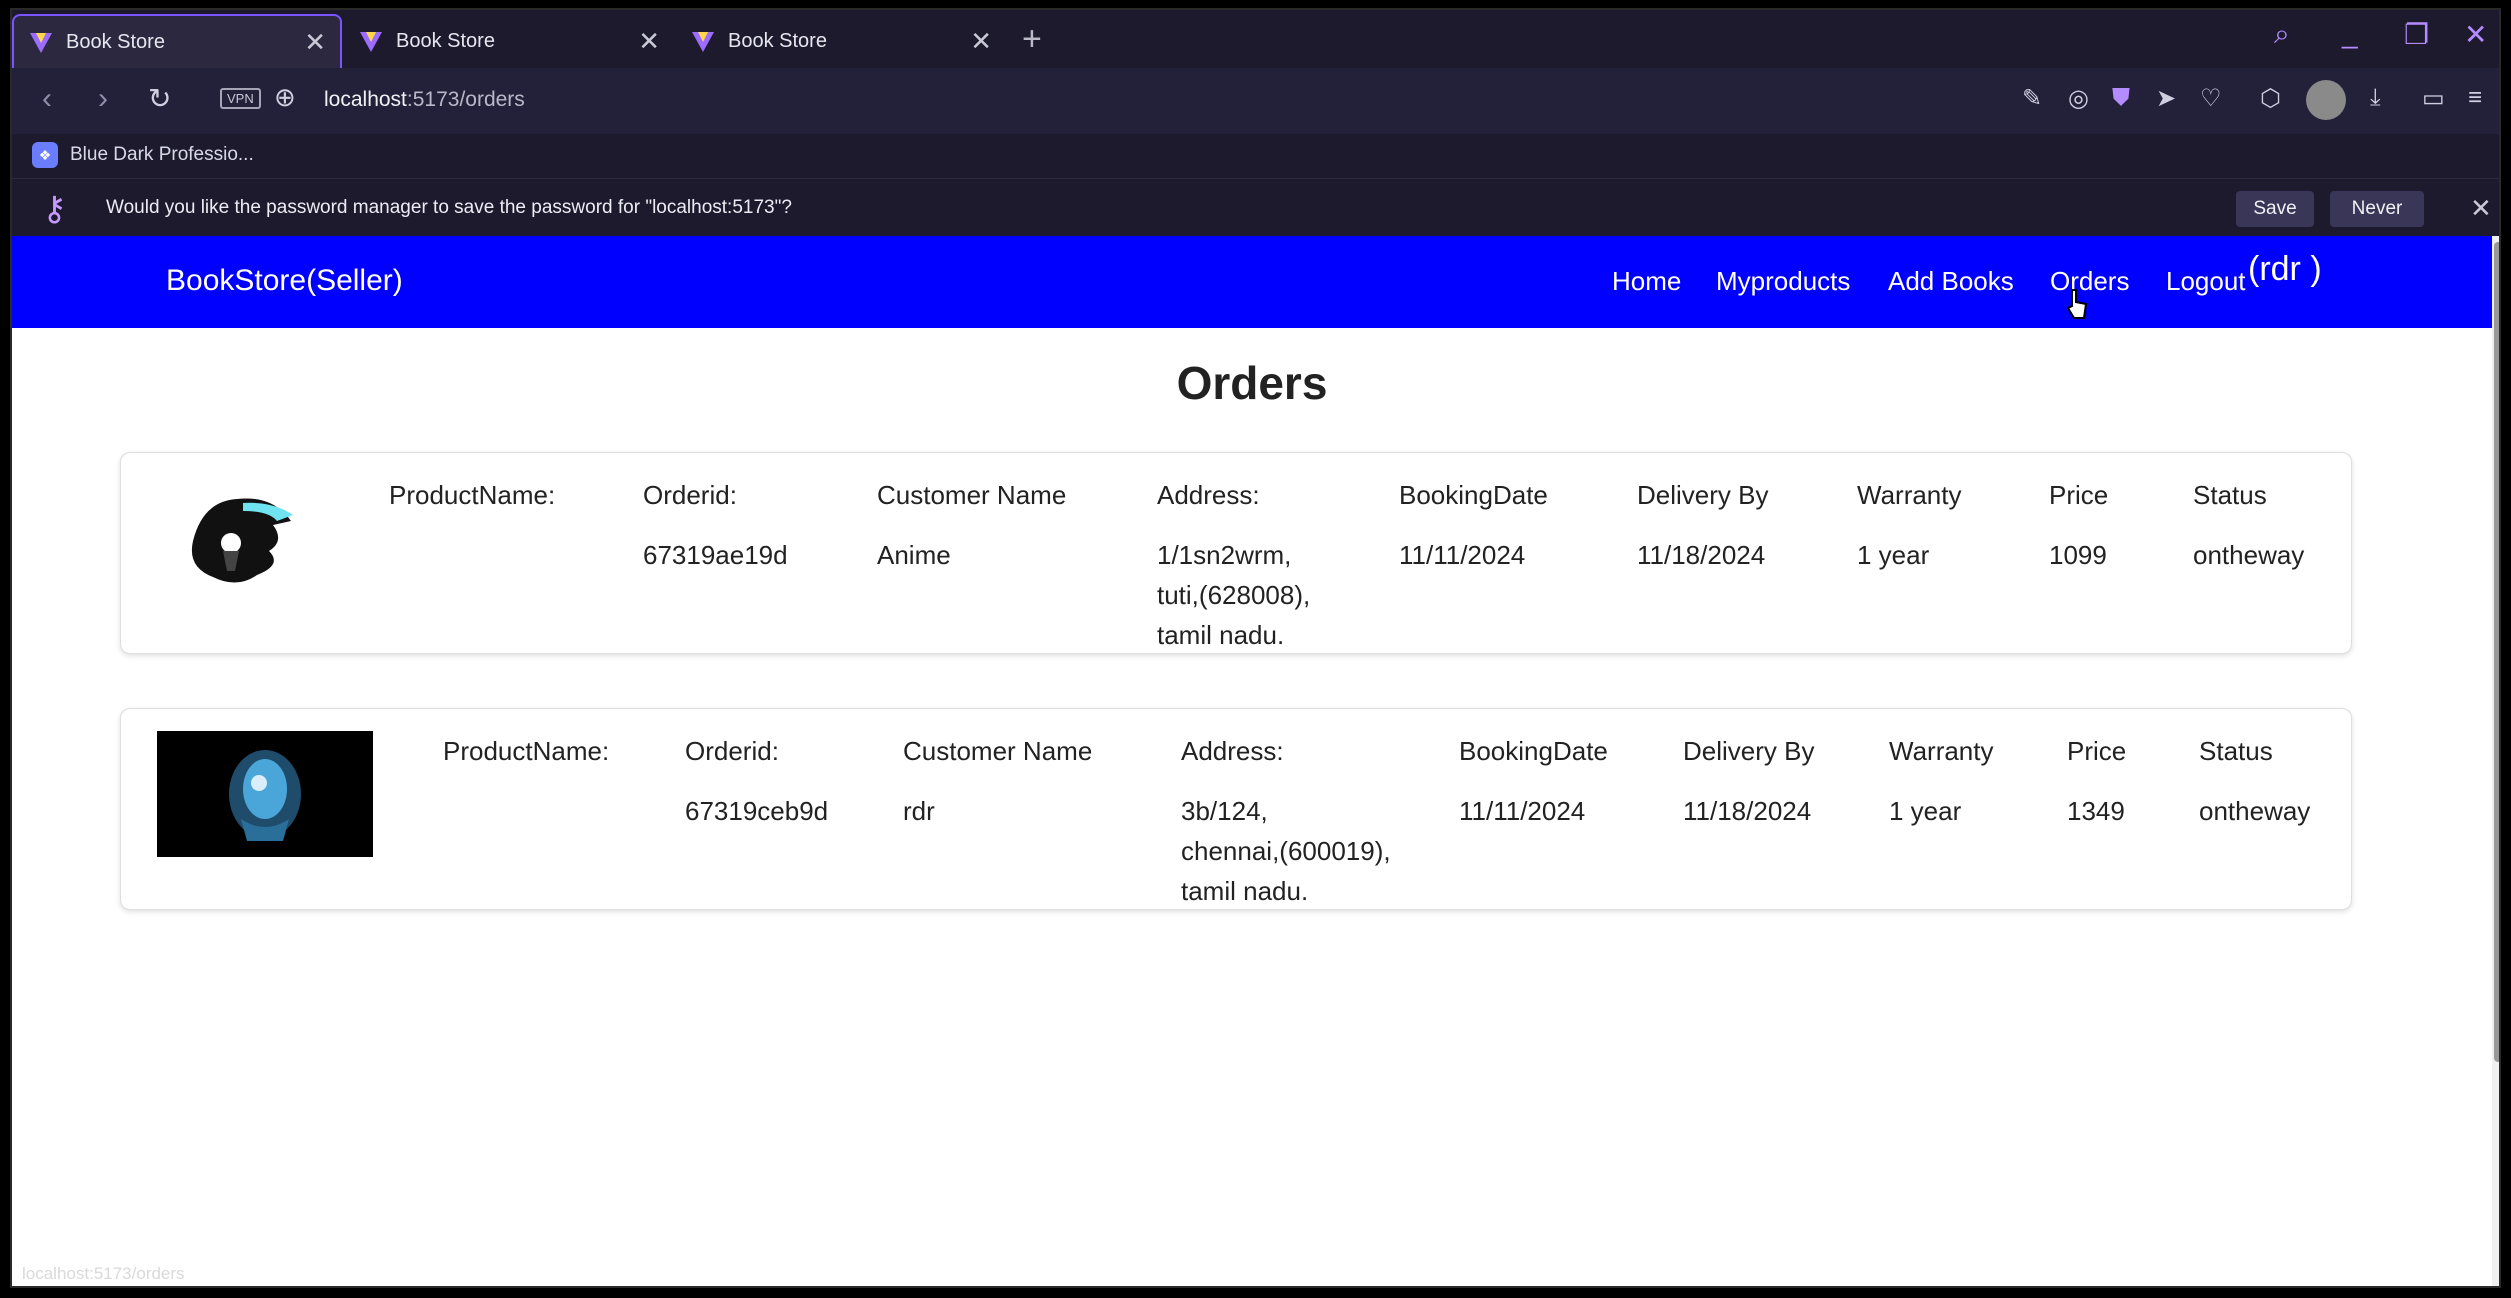  Describe the element at coordinates (285, 97) in the screenshot. I see `globe-icon: ⊕` at that location.